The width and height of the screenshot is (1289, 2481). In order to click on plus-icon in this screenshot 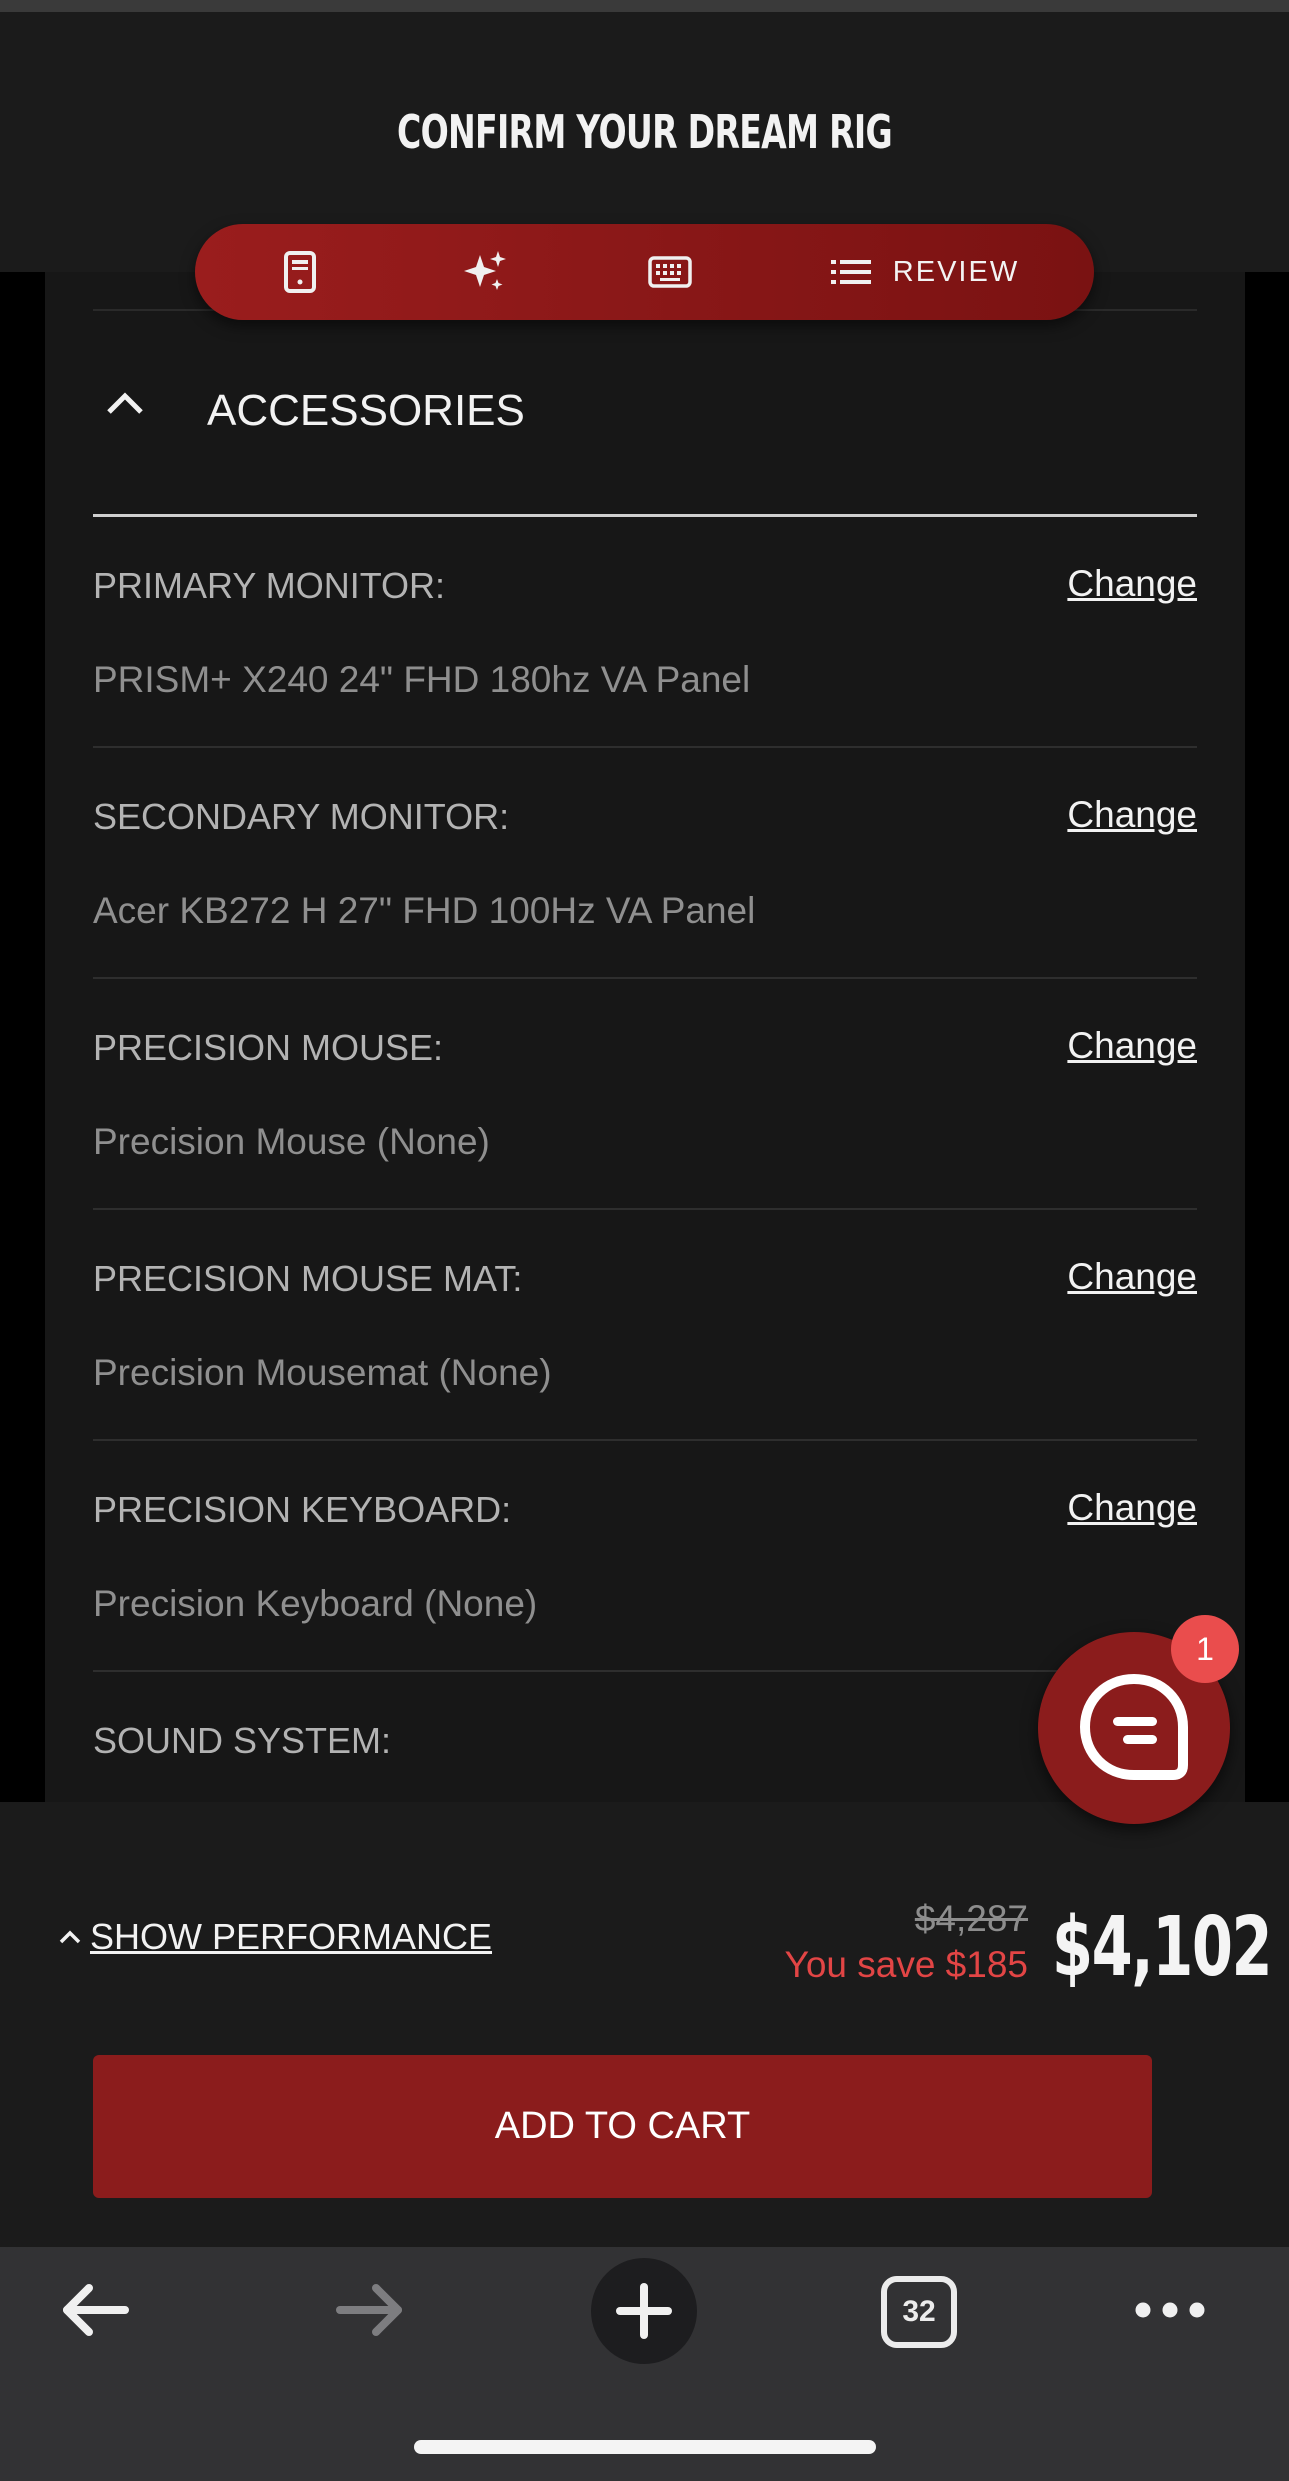, I will do `click(644, 2311)`.